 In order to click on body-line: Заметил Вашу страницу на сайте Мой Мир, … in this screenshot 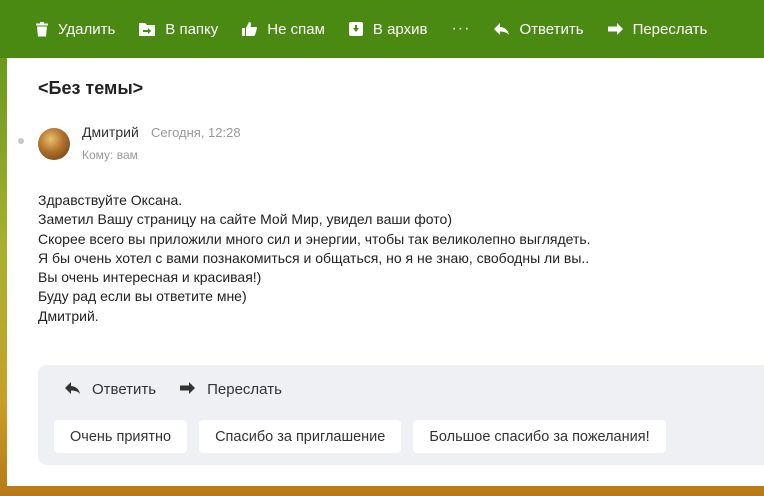, I will do `click(245, 219)`.